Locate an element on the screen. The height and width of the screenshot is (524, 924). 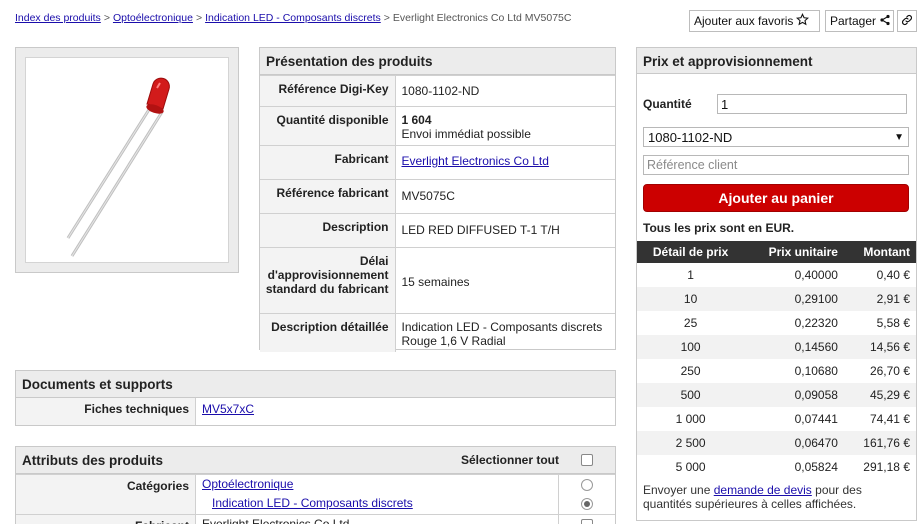
copy-link-button is located at coordinates (907, 21).